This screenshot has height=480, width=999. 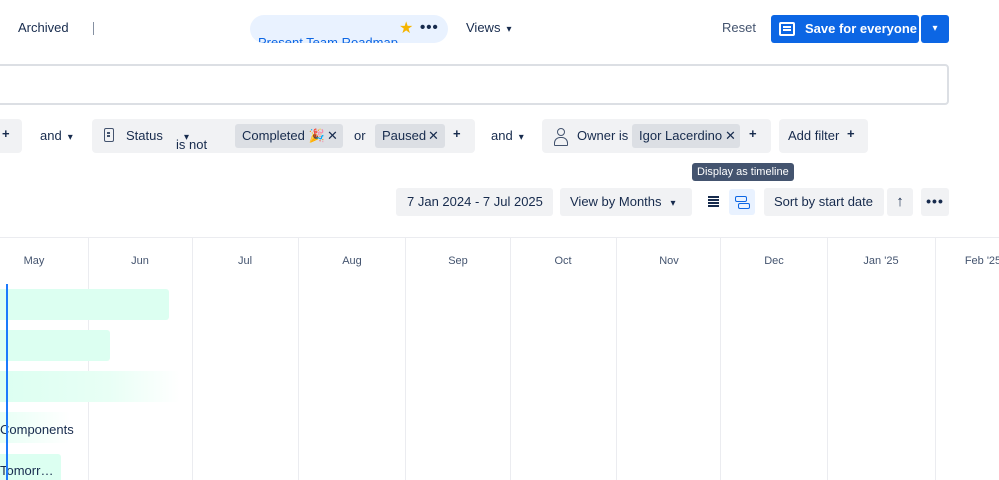 I want to click on view-by-dropdown: View by Months ▾, so click(x=626, y=202).